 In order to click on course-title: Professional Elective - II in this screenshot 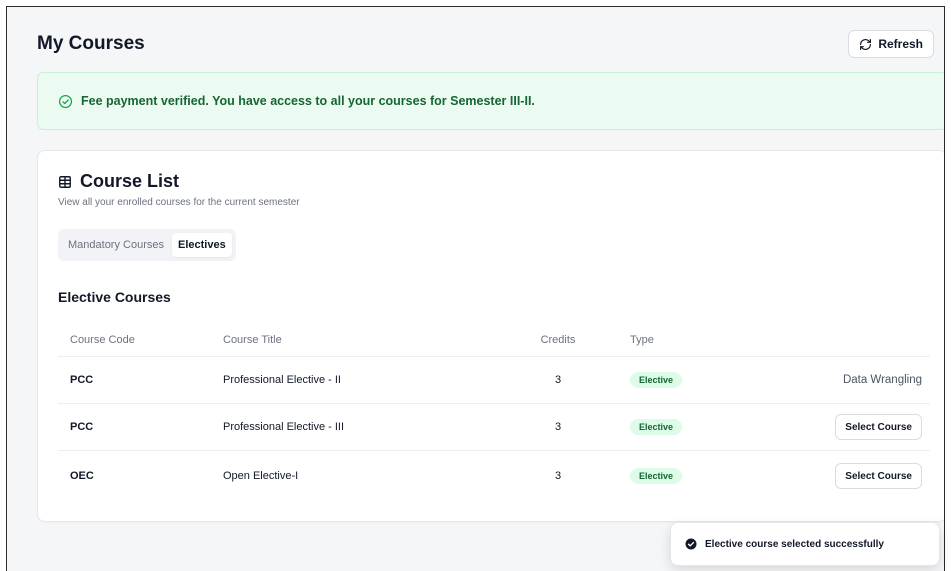, I will do `click(282, 380)`.